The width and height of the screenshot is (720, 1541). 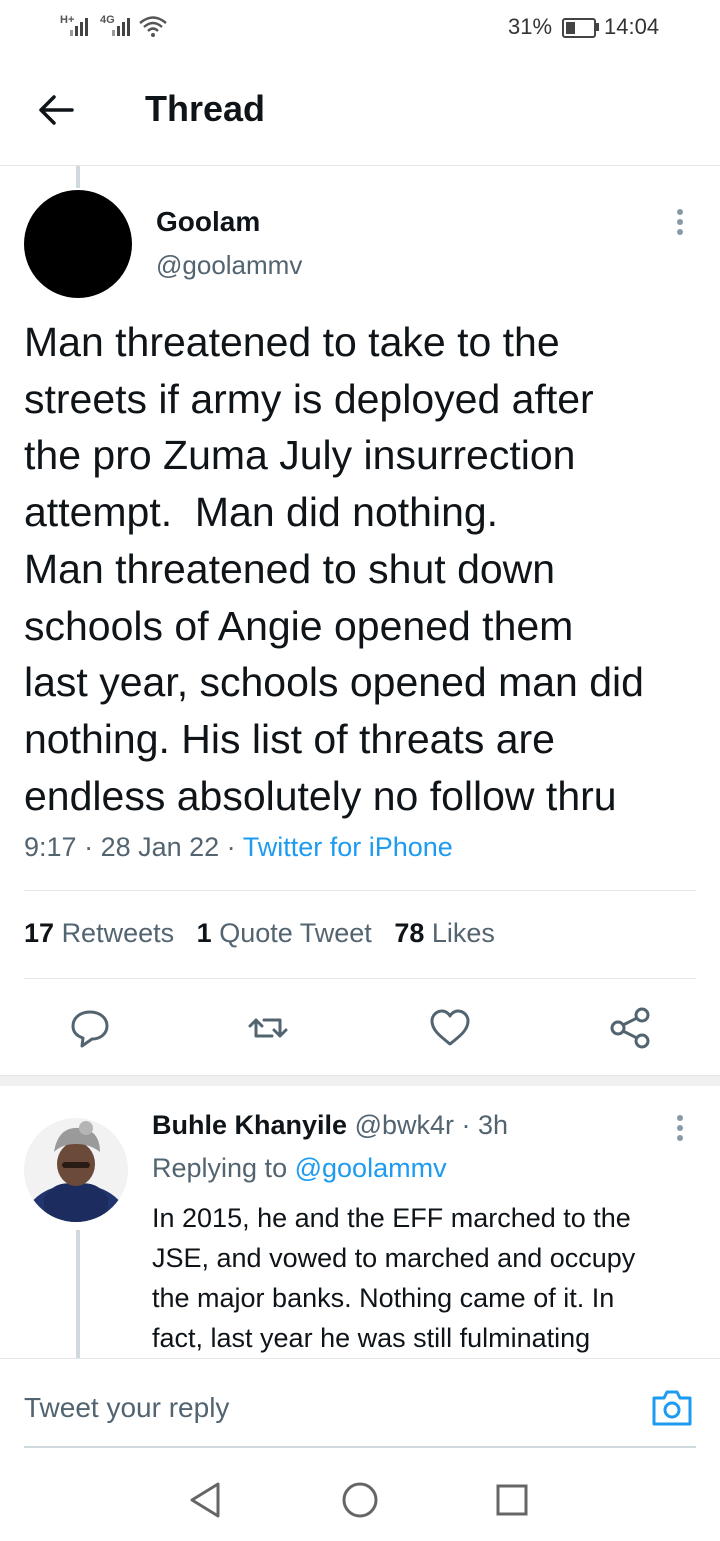 What do you see at coordinates (672, 1408) in the screenshot?
I see `camera-icon` at bounding box center [672, 1408].